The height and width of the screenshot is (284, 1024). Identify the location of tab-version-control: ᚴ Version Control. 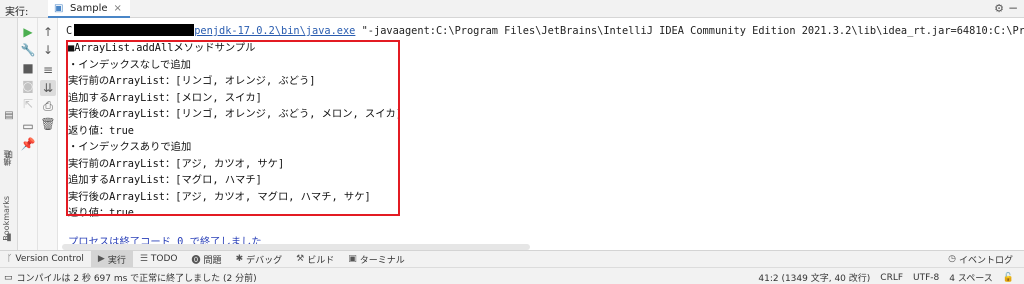
(45, 259).